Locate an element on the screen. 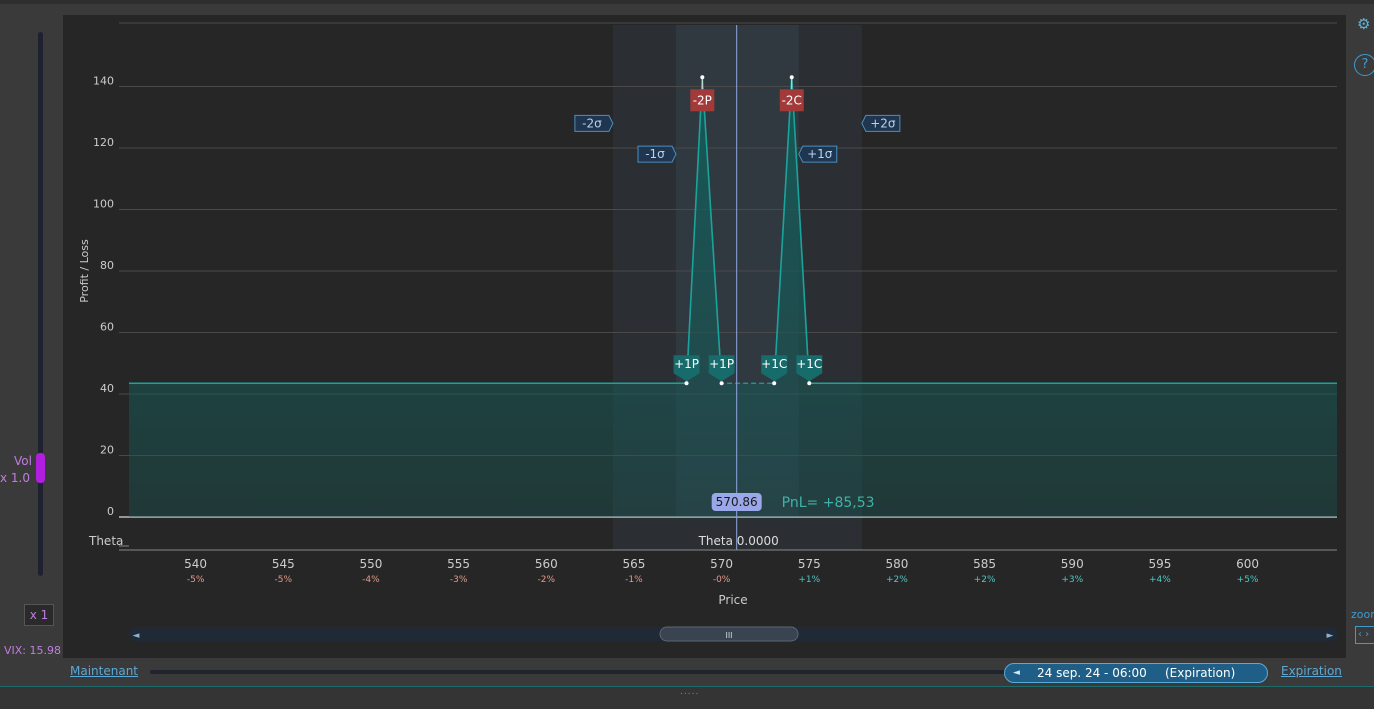  x-tick-label: 560 is located at coordinates (546, 564).